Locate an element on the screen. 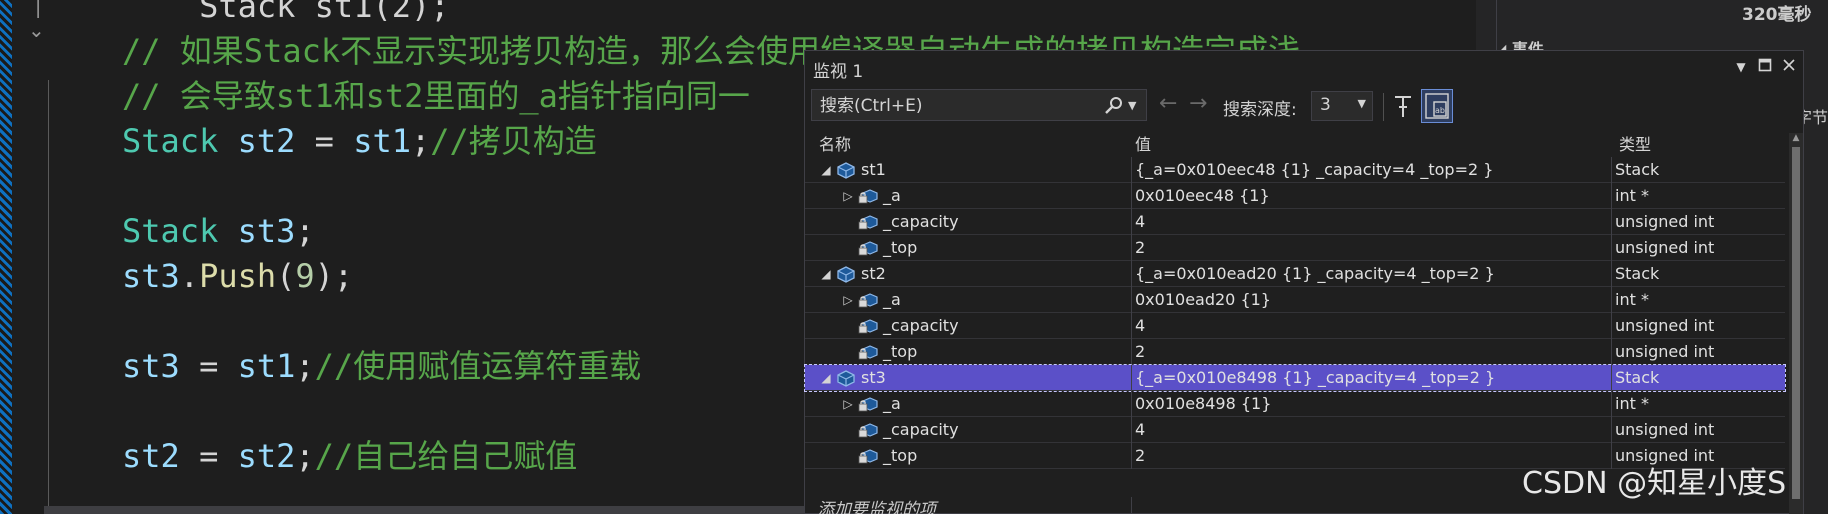 This screenshot has height=514, width=1828. watch-row: ▷ _a 0x010e8498 {1} int * is located at coordinates (1295, 404).